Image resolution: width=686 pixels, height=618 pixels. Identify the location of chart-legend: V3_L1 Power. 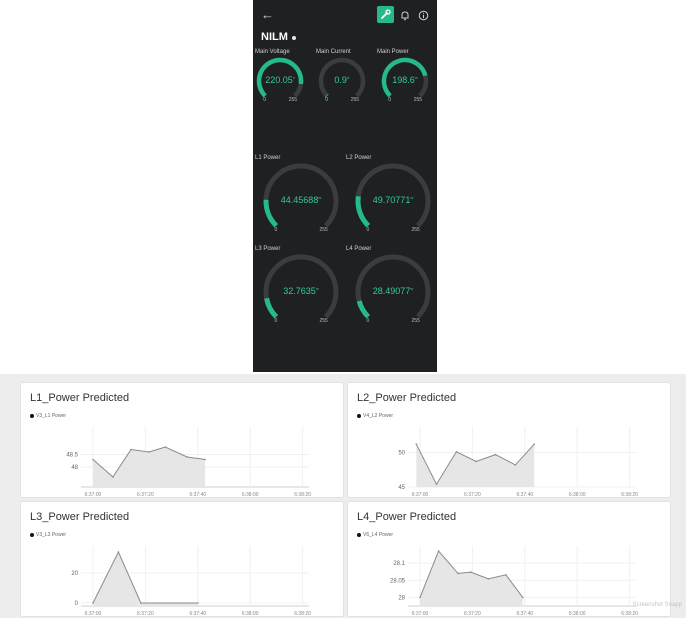
(48, 416).